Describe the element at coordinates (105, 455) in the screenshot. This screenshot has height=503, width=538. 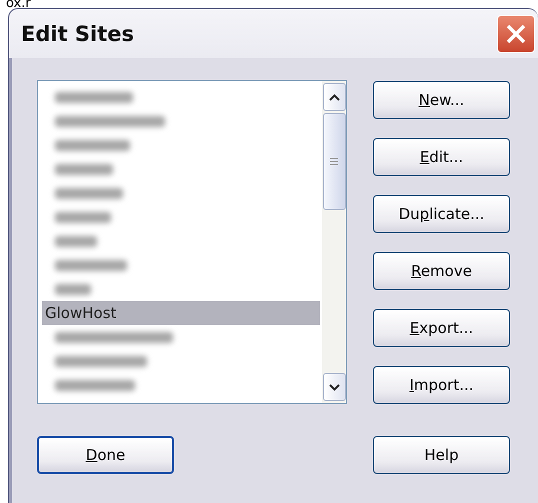
I see `done-button: Done` at that location.